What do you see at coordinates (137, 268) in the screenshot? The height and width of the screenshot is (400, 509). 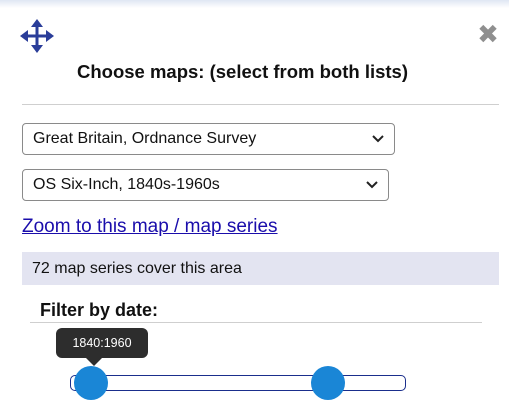 I see `coverage-text: 72 map series cover this area` at bounding box center [137, 268].